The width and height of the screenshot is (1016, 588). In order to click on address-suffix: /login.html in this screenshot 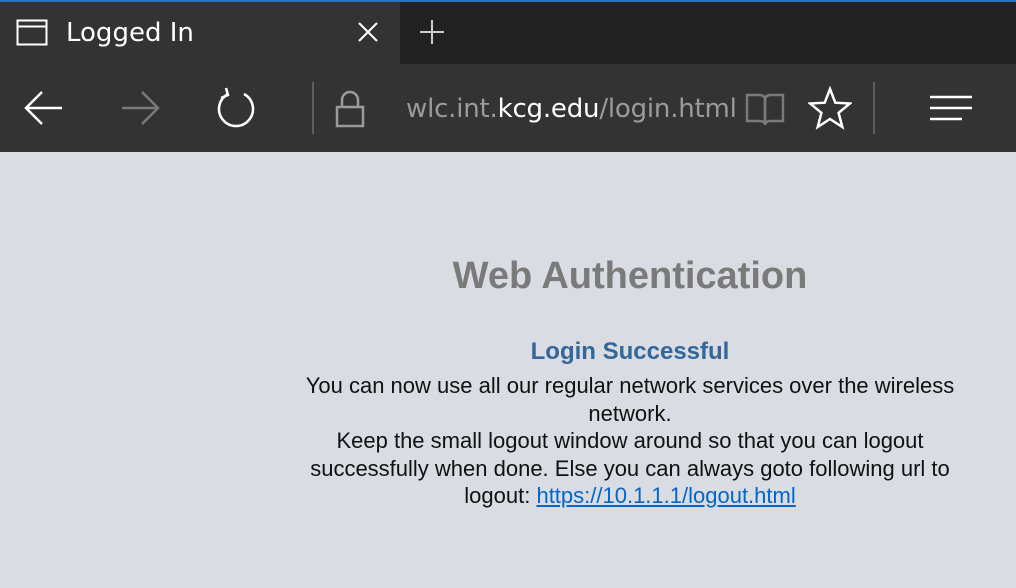, I will do `click(668, 109)`.